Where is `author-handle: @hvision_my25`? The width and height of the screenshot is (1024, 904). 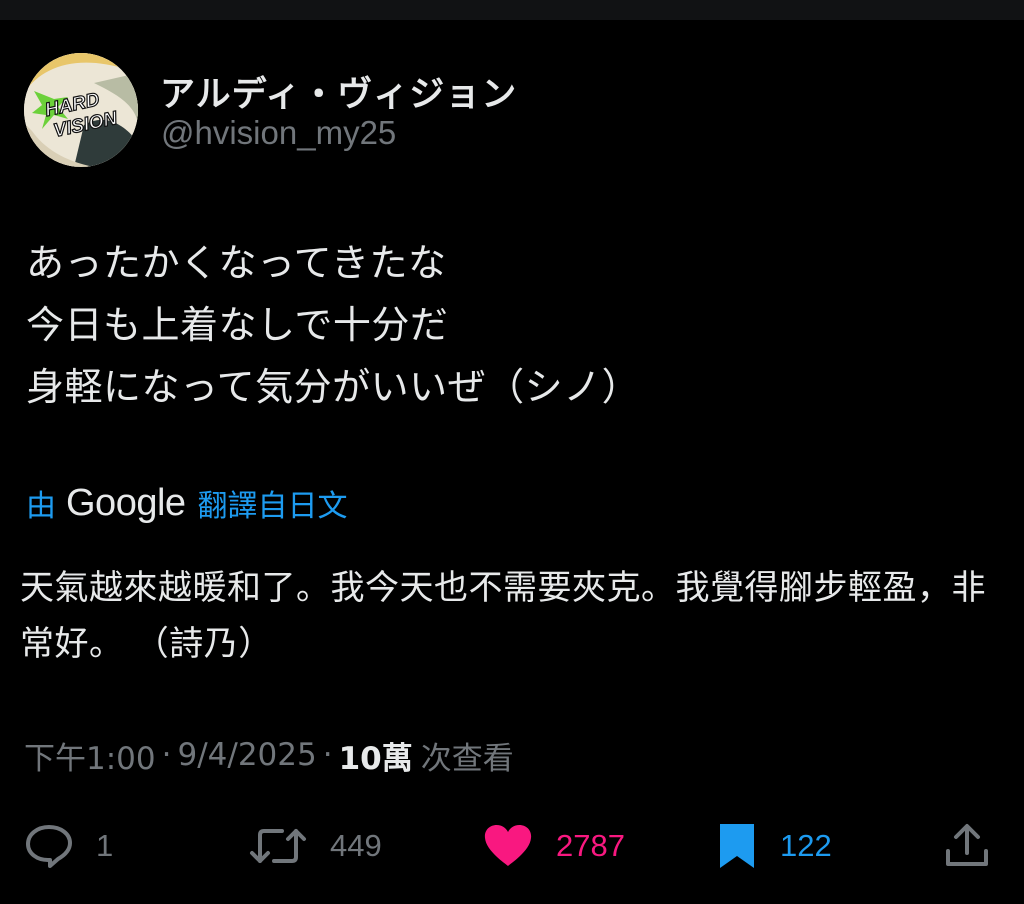 author-handle: @hvision_my25 is located at coordinates (278, 133).